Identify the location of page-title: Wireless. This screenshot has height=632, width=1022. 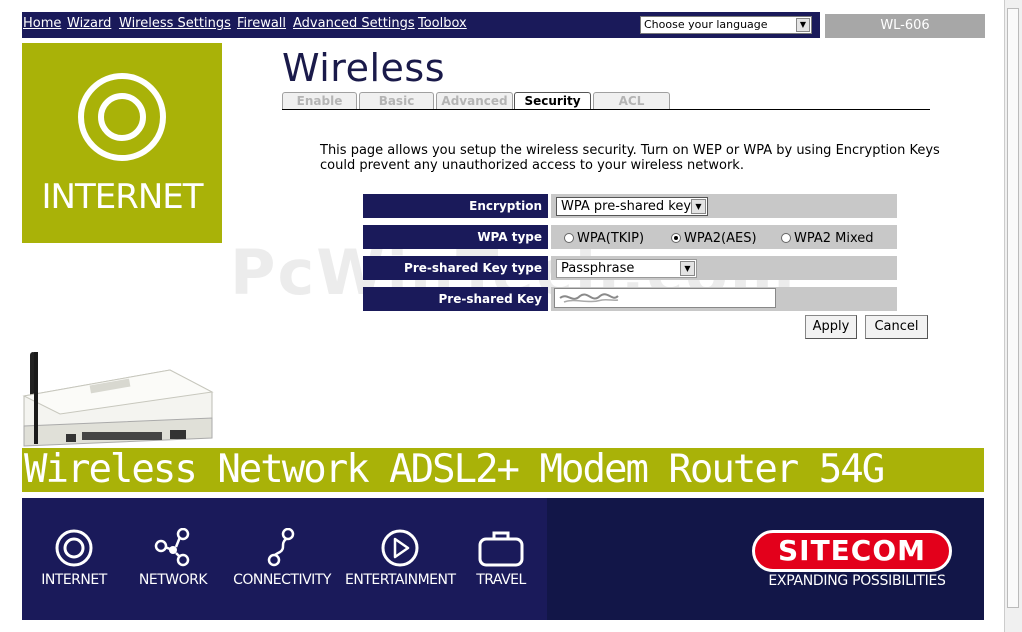
(363, 68).